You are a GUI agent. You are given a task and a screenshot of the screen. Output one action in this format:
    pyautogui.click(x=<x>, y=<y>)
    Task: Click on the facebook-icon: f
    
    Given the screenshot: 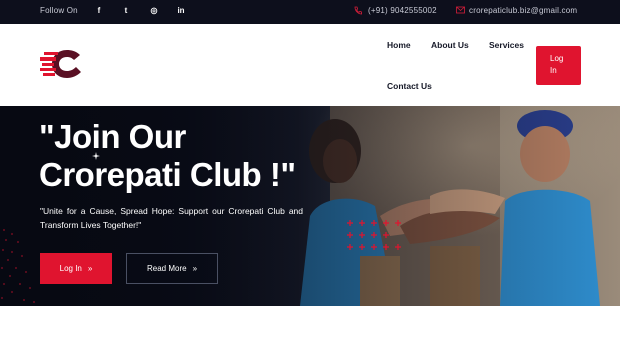 What is the action you would take?
    pyautogui.click(x=99, y=11)
    